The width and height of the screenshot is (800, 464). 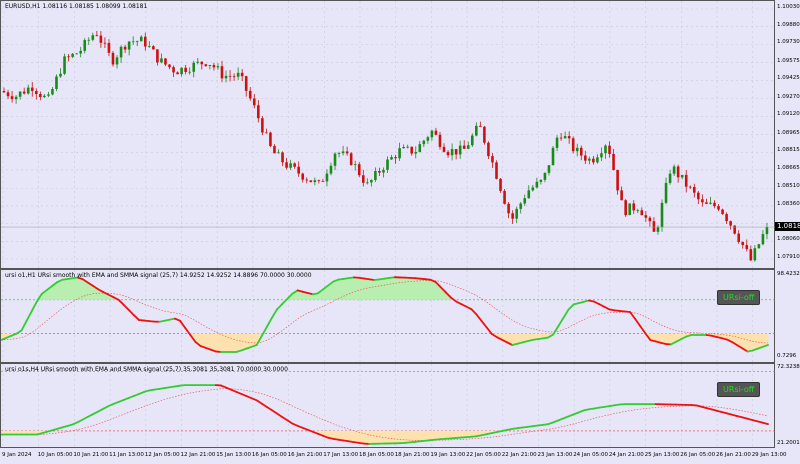 I want to click on price-tick: 1.09425, so click(x=788, y=78).